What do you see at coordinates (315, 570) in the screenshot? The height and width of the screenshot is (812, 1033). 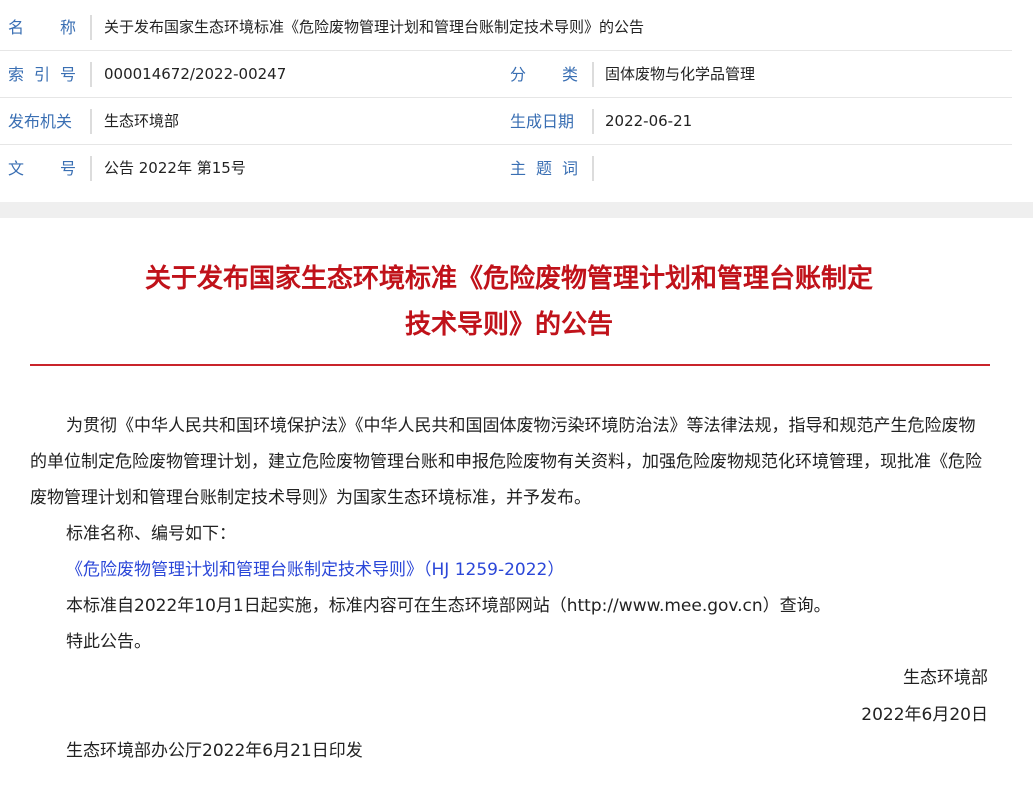 I see `standard-link: 《危险废物管理计划和管理台账制定技术导则》（HJ 1259-2022）` at bounding box center [315, 570].